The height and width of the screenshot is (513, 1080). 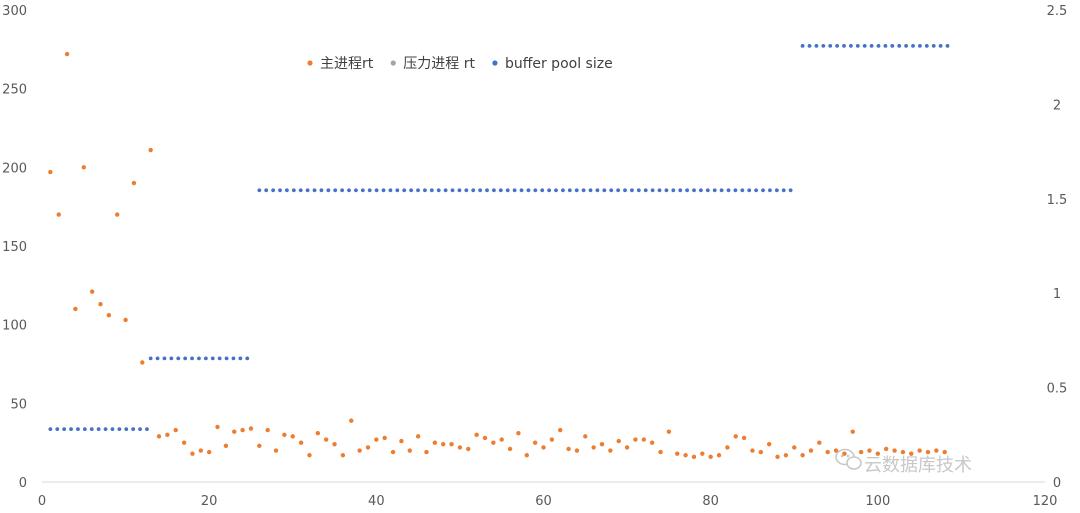 What do you see at coordinates (14, 247) in the screenshot?
I see `y-tick-label: 150` at bounding box center [14, 247].